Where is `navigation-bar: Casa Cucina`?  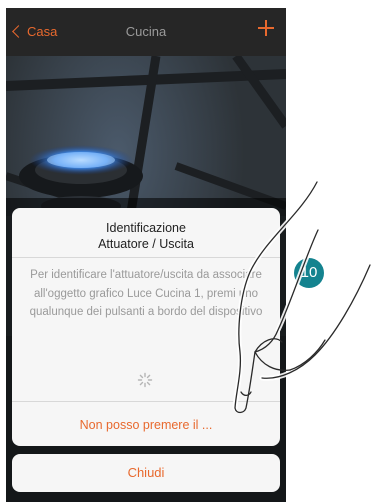 navigation-bar: Casa Cucina is located at coordinates (146, 32).